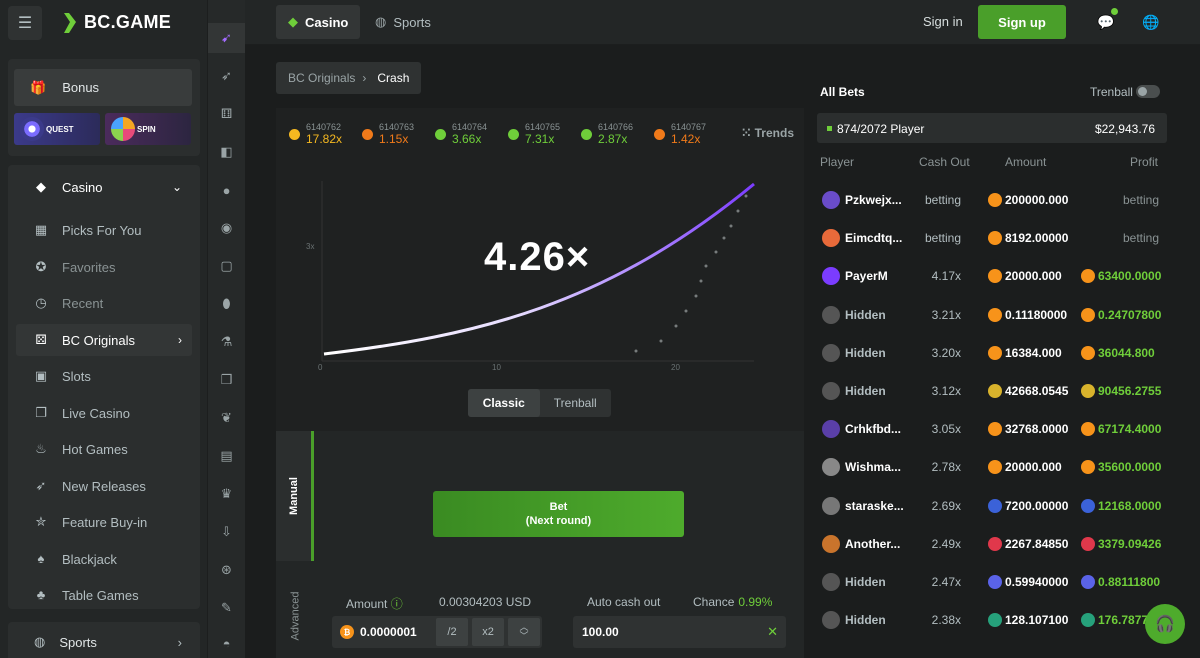 This screenshot has height=658, width=1200. I want to click on tab-sports: ◍ Sports, so click(403, 22).